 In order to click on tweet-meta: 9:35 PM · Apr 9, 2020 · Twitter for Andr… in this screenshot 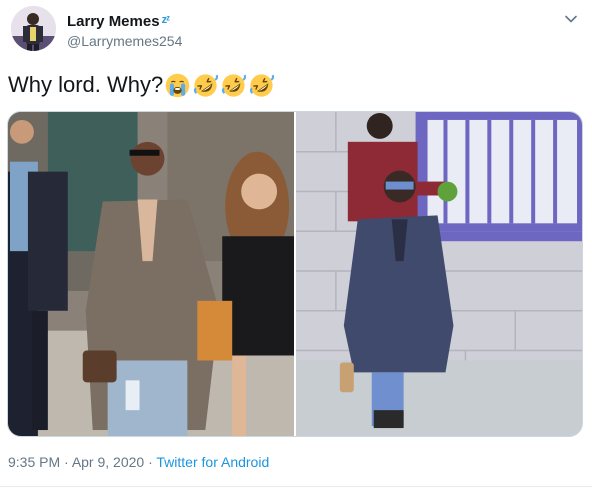, I will do `click(138, 462)`.